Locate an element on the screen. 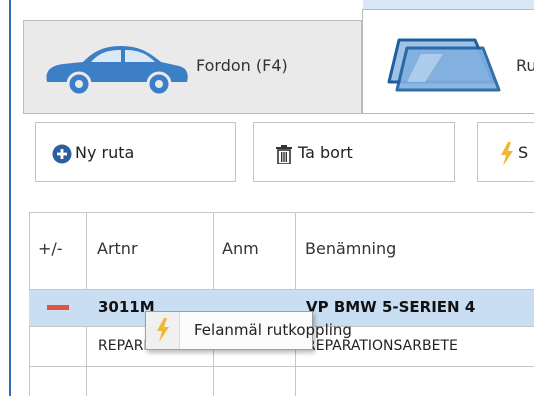 The width and height of the screenshot is (534, 396). plus-circle-icon is located at coordinates (62, 154).